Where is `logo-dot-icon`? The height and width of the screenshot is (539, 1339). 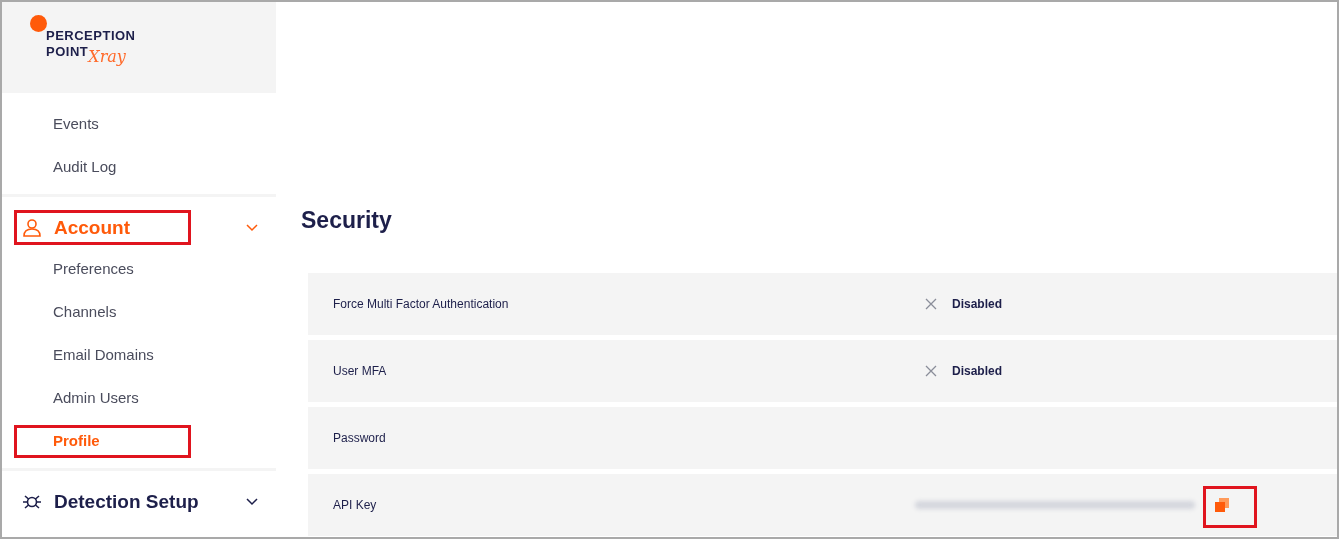
logo-dot-icon is located at coordinates (38, 23).